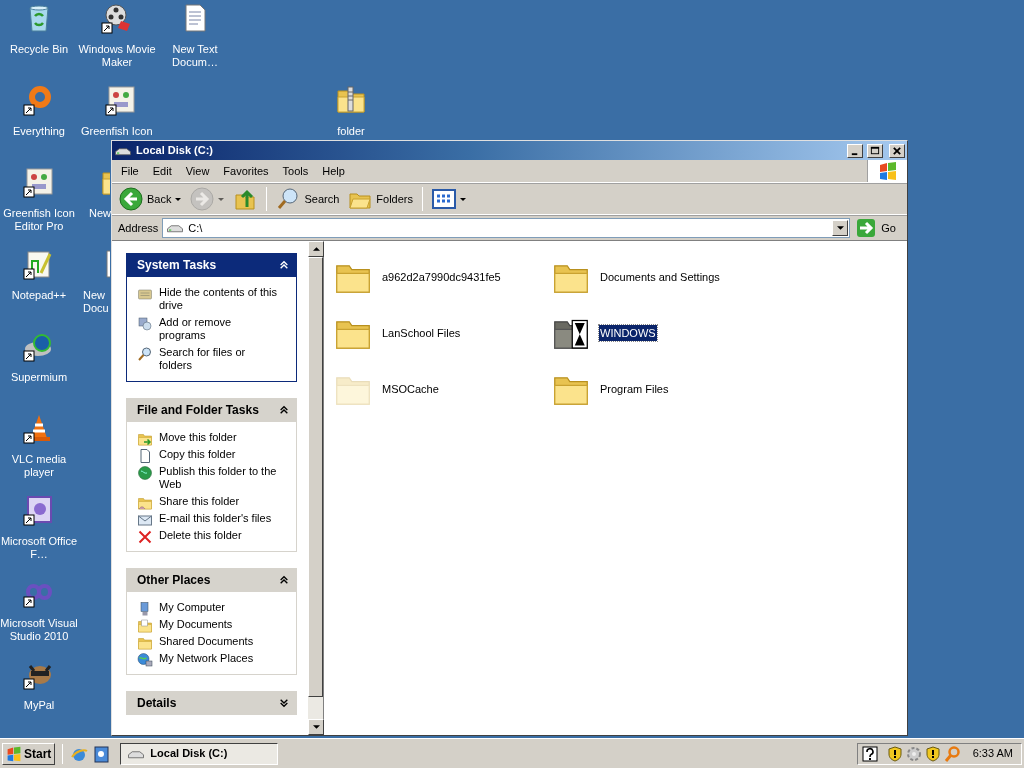  What do you see at coordinates (506, 228) in the screenshot?
I see `address-field: C:\` at bounding box center [506, 228].